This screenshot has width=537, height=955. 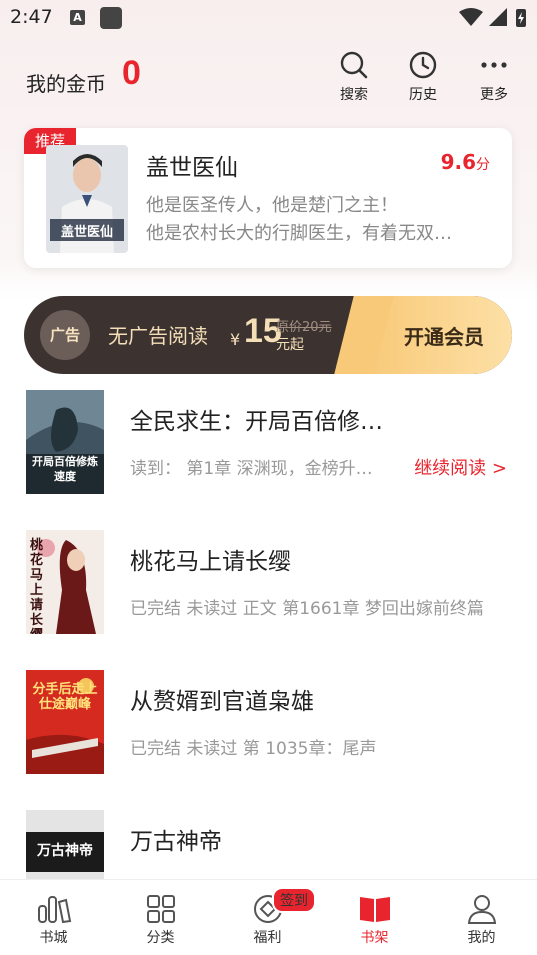 I want to click on status-bar: 2:47 A, so click(x=268, y=18).